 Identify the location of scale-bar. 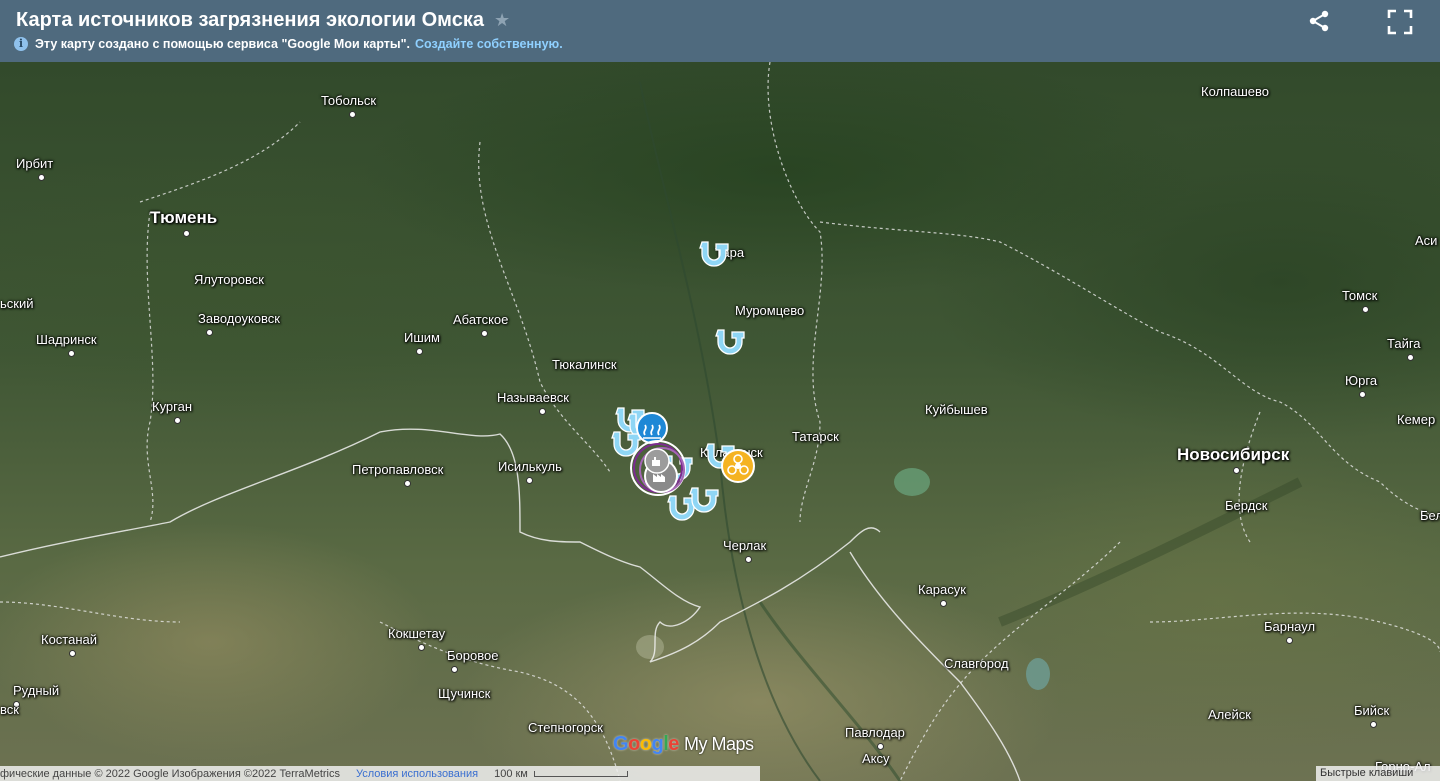
(580, 773).